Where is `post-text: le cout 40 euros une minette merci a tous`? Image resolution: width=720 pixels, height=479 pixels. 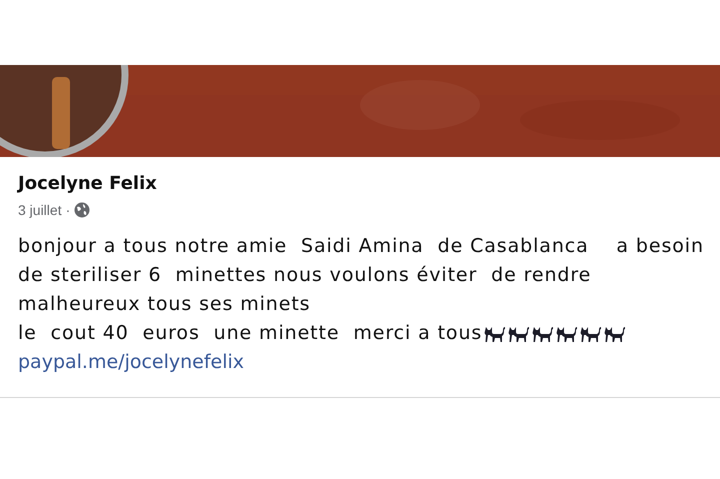
post-text: le cout 40 euros une minette merci a tous is located at coordinates (250, 333).